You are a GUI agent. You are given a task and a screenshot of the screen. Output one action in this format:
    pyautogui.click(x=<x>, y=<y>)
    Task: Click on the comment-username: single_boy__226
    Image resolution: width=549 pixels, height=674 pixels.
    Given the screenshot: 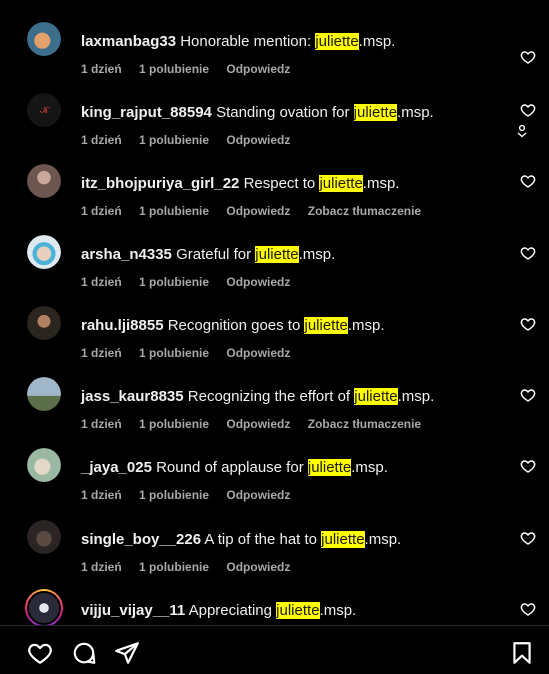 What is the action you would take?
    pyautogui.click(x=141, y=539)
    